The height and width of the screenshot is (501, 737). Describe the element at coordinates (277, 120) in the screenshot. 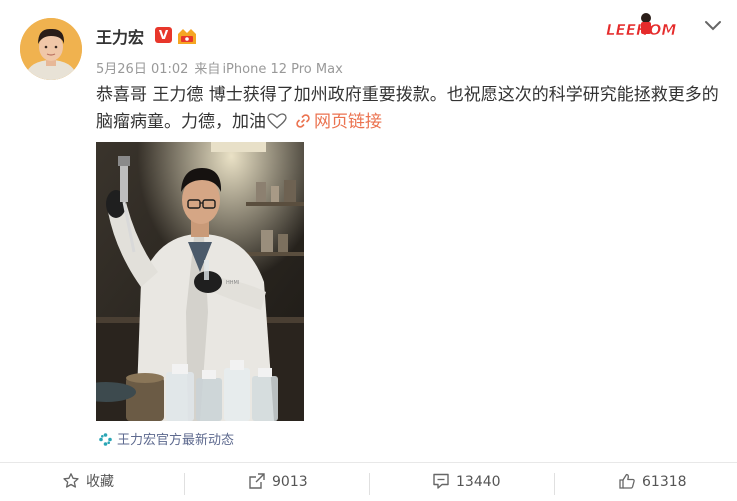

I see `heart-icon` at that location.